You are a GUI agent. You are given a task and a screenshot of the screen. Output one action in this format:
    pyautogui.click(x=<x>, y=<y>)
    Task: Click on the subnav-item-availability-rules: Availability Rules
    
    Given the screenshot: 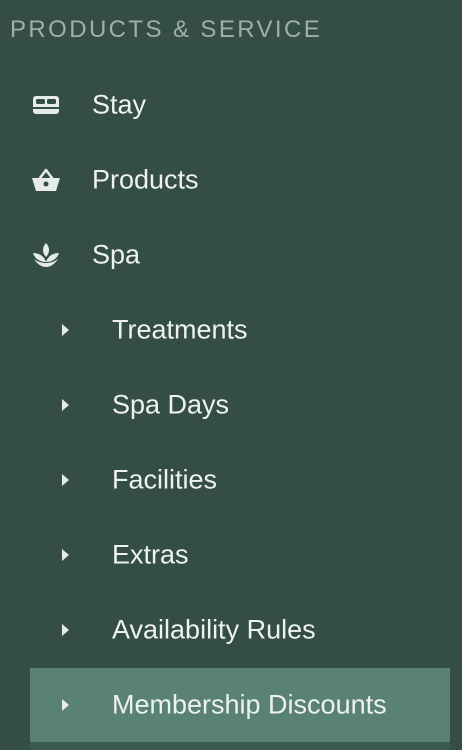 What is the action you would take?
    pyautogui.click(x=240, y=630)
    